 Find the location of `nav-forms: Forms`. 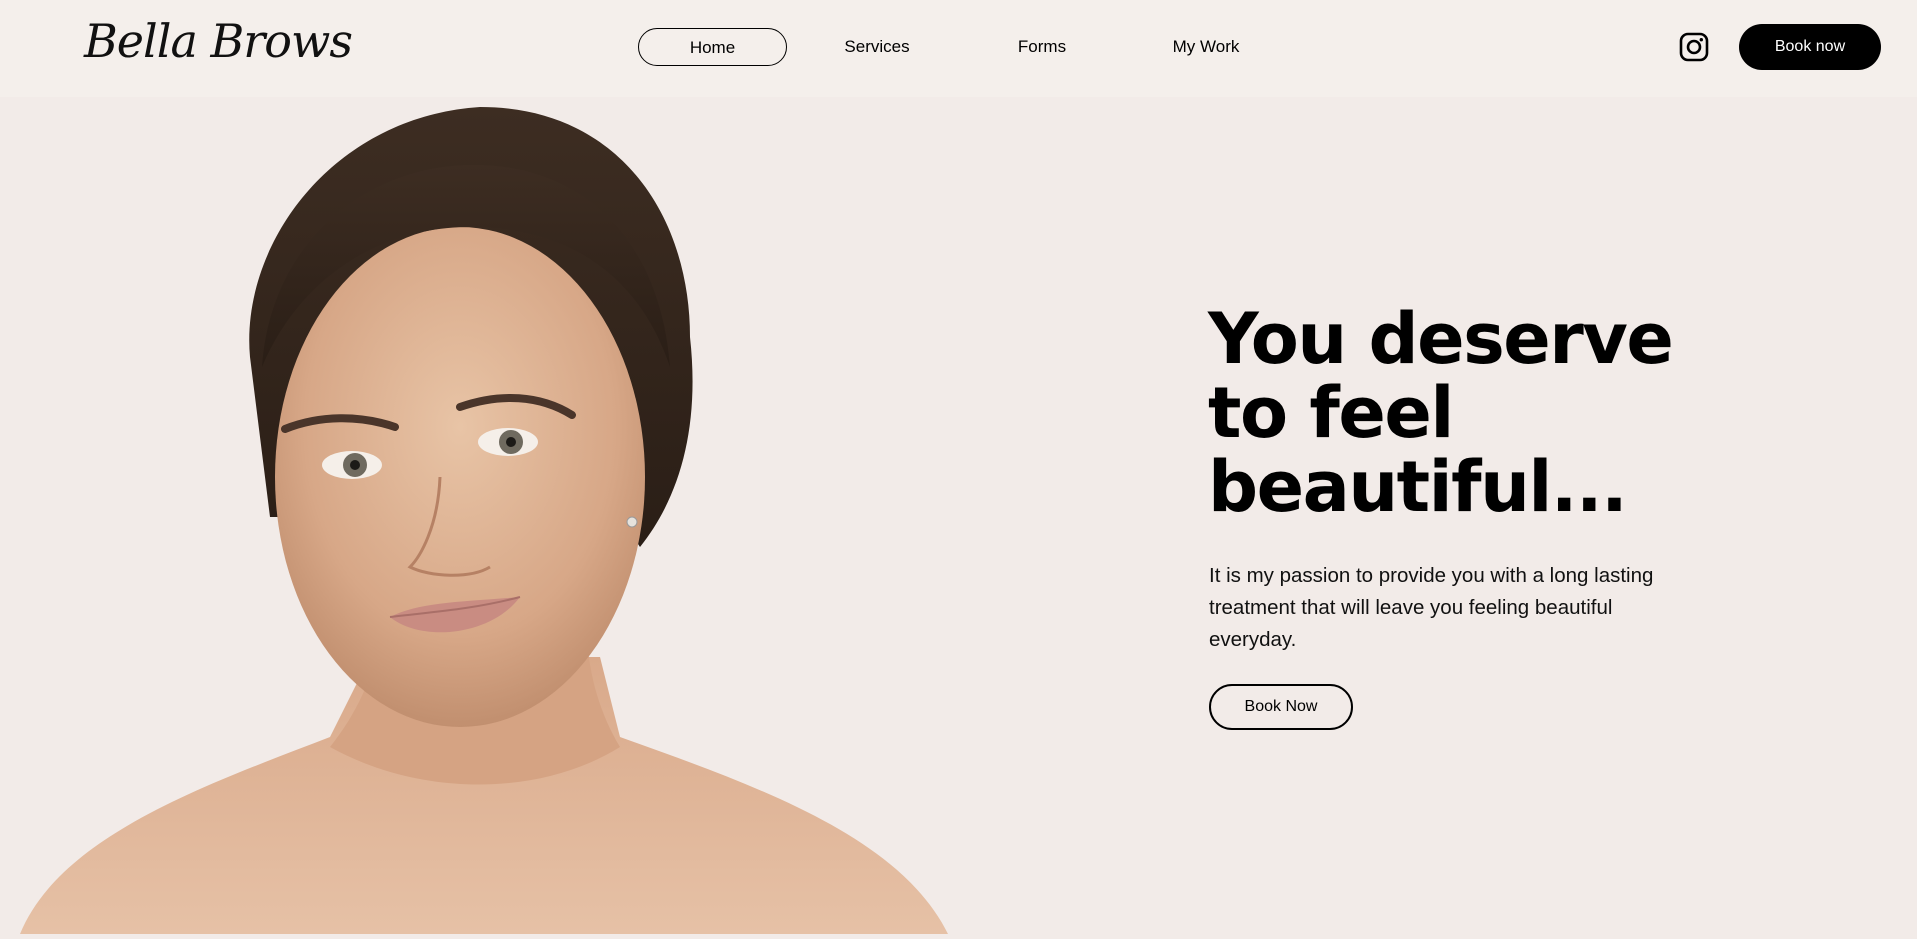

nav-forms: Forms is located at coordinates (1042, 47).